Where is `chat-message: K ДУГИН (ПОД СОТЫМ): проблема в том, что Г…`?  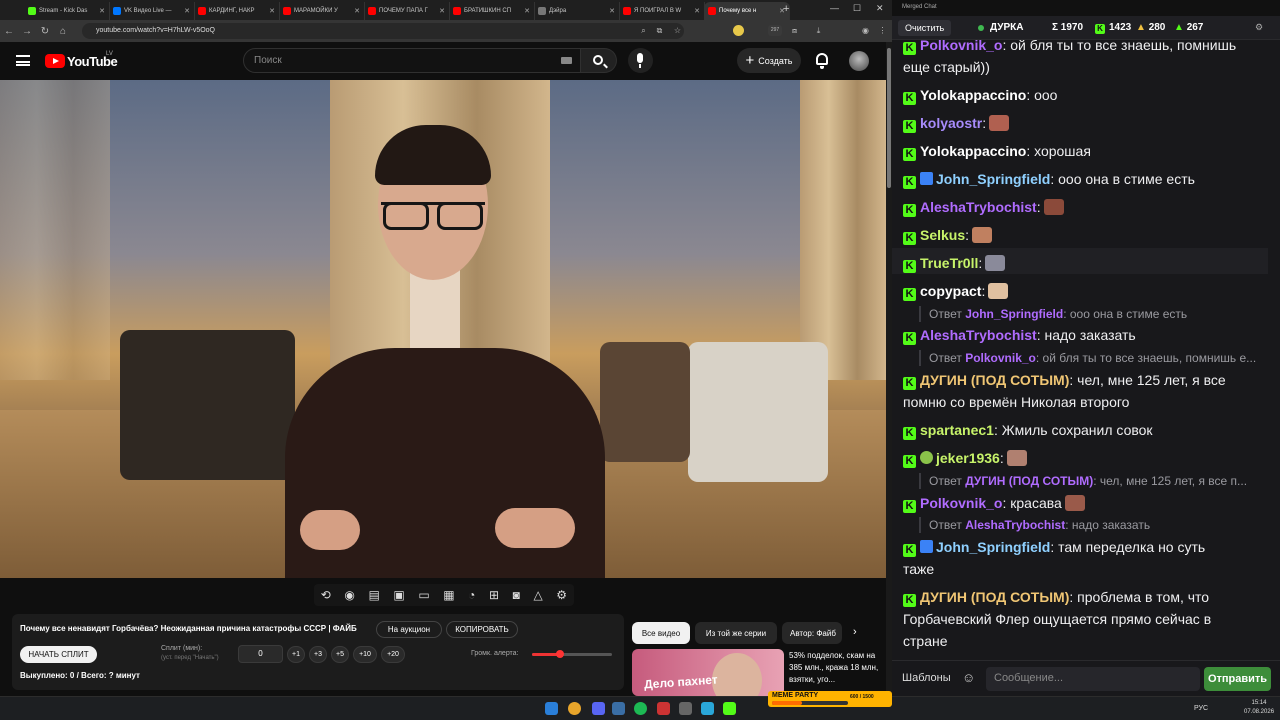 chat-message: K ДУГИН (ПОД СОТЫМ): проблема в том, что Г… is located at coordinates (1080, 619).